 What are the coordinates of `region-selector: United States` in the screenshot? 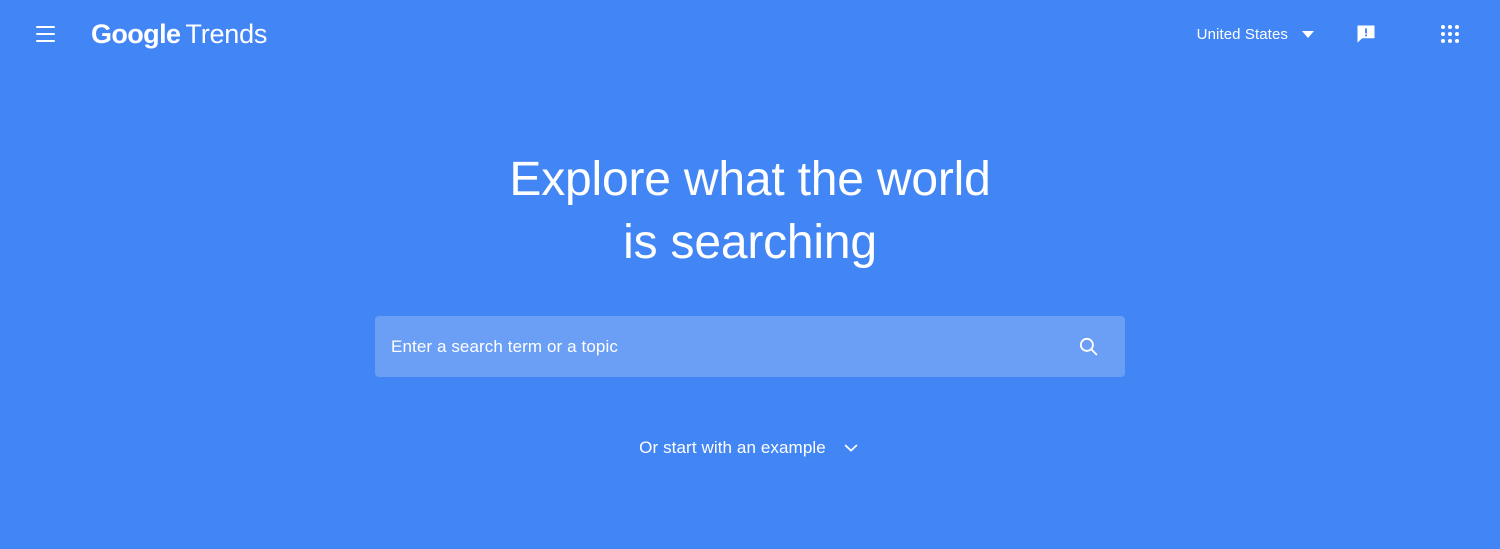 It's located at (1255, 34).